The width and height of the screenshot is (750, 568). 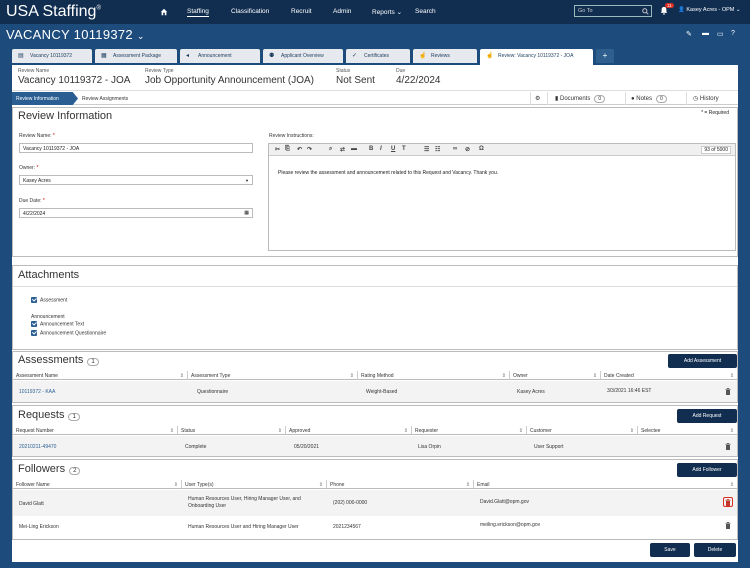 I want to click on history-label: History, so click(x=709, y=99).